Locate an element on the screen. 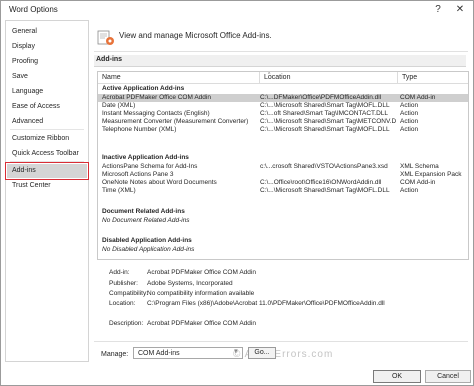 This screenshot has width=474, height=386. sidebar-item-trust-center: Trust Center is located at coordinates (47, 186).